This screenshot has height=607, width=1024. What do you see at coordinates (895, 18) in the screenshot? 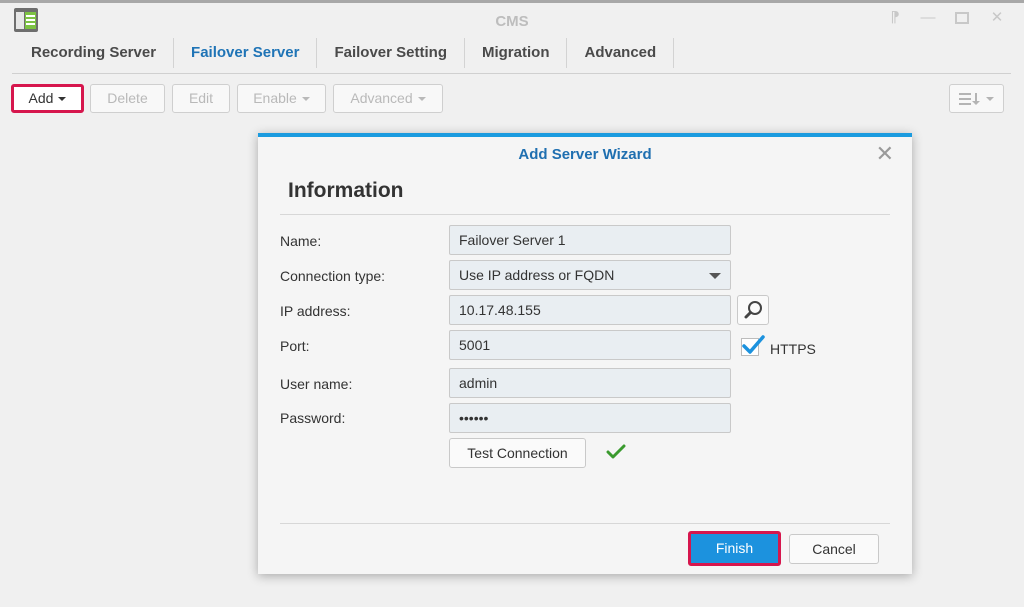
I see `pin-icon: ⁋` at bounding box center [895, 18].